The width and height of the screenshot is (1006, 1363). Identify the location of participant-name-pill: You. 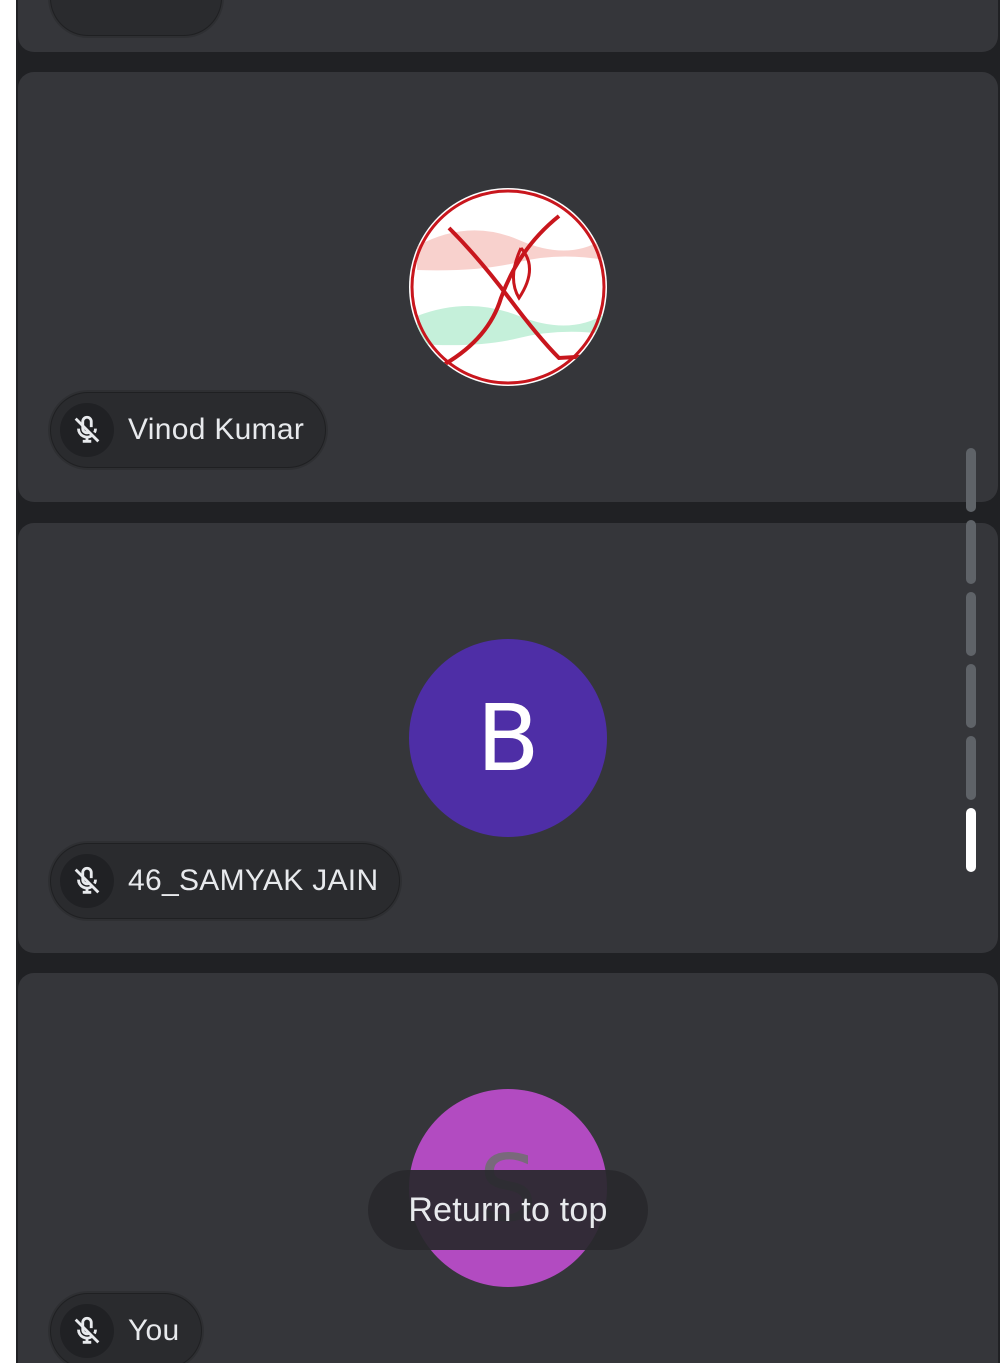
(126, 1328).